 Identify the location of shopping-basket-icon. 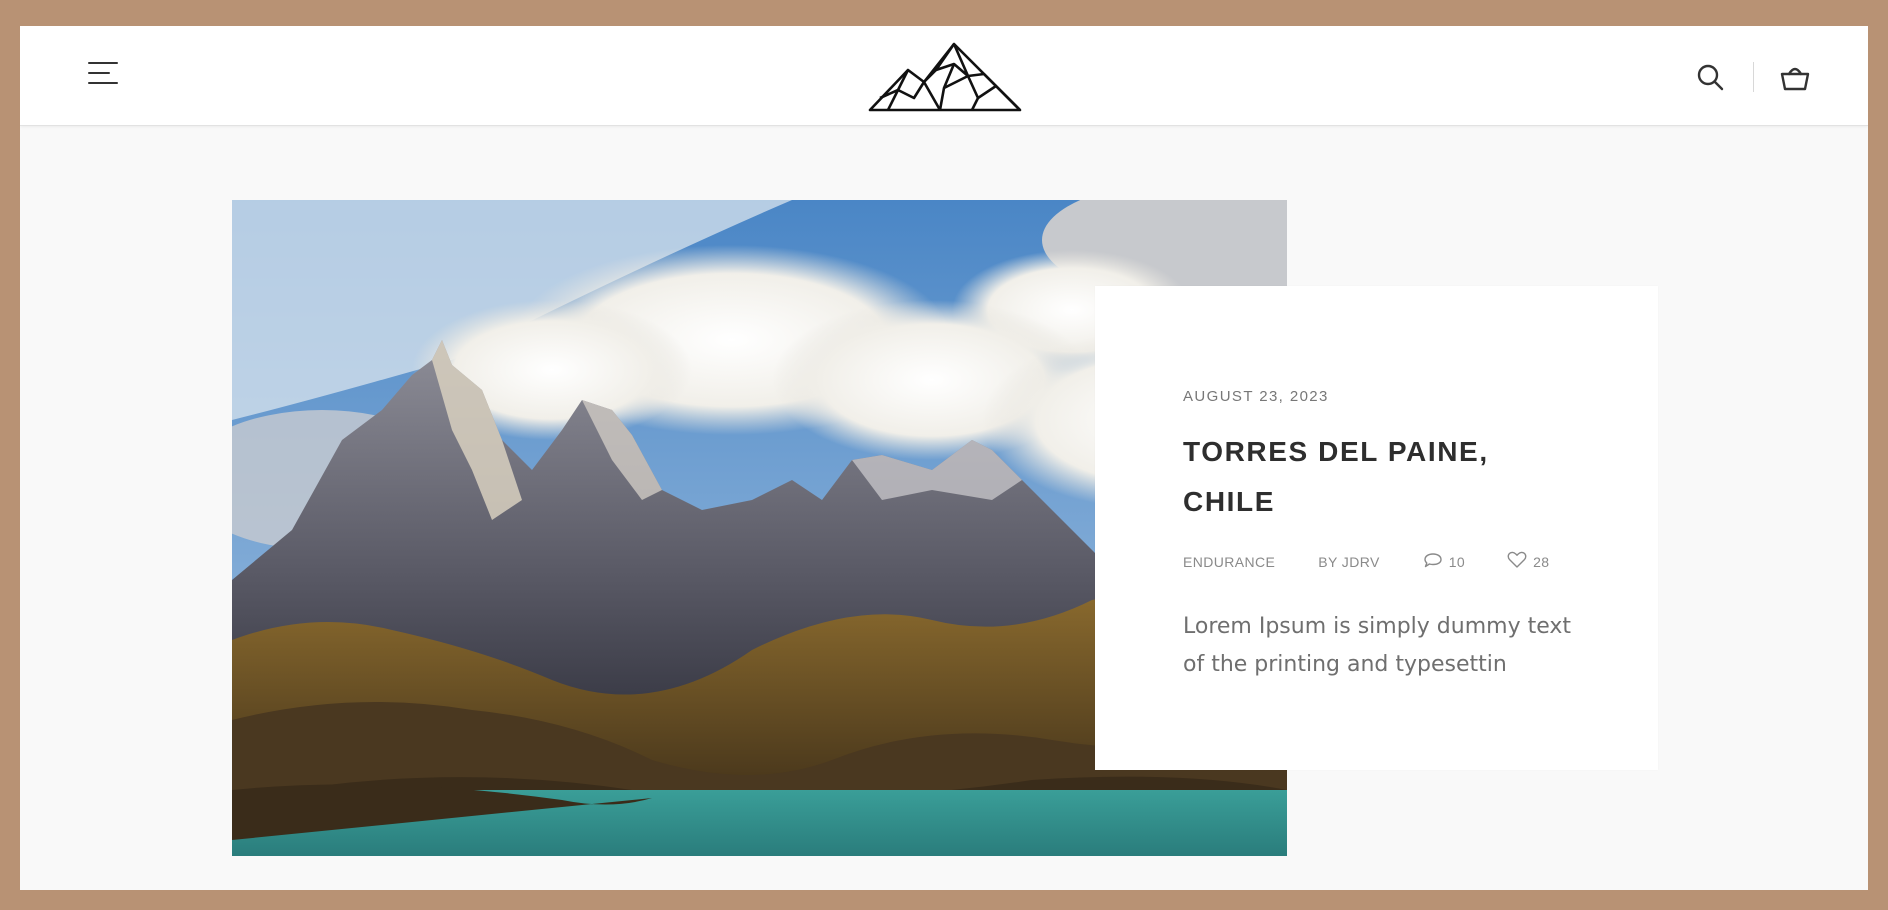
(1795, 77).